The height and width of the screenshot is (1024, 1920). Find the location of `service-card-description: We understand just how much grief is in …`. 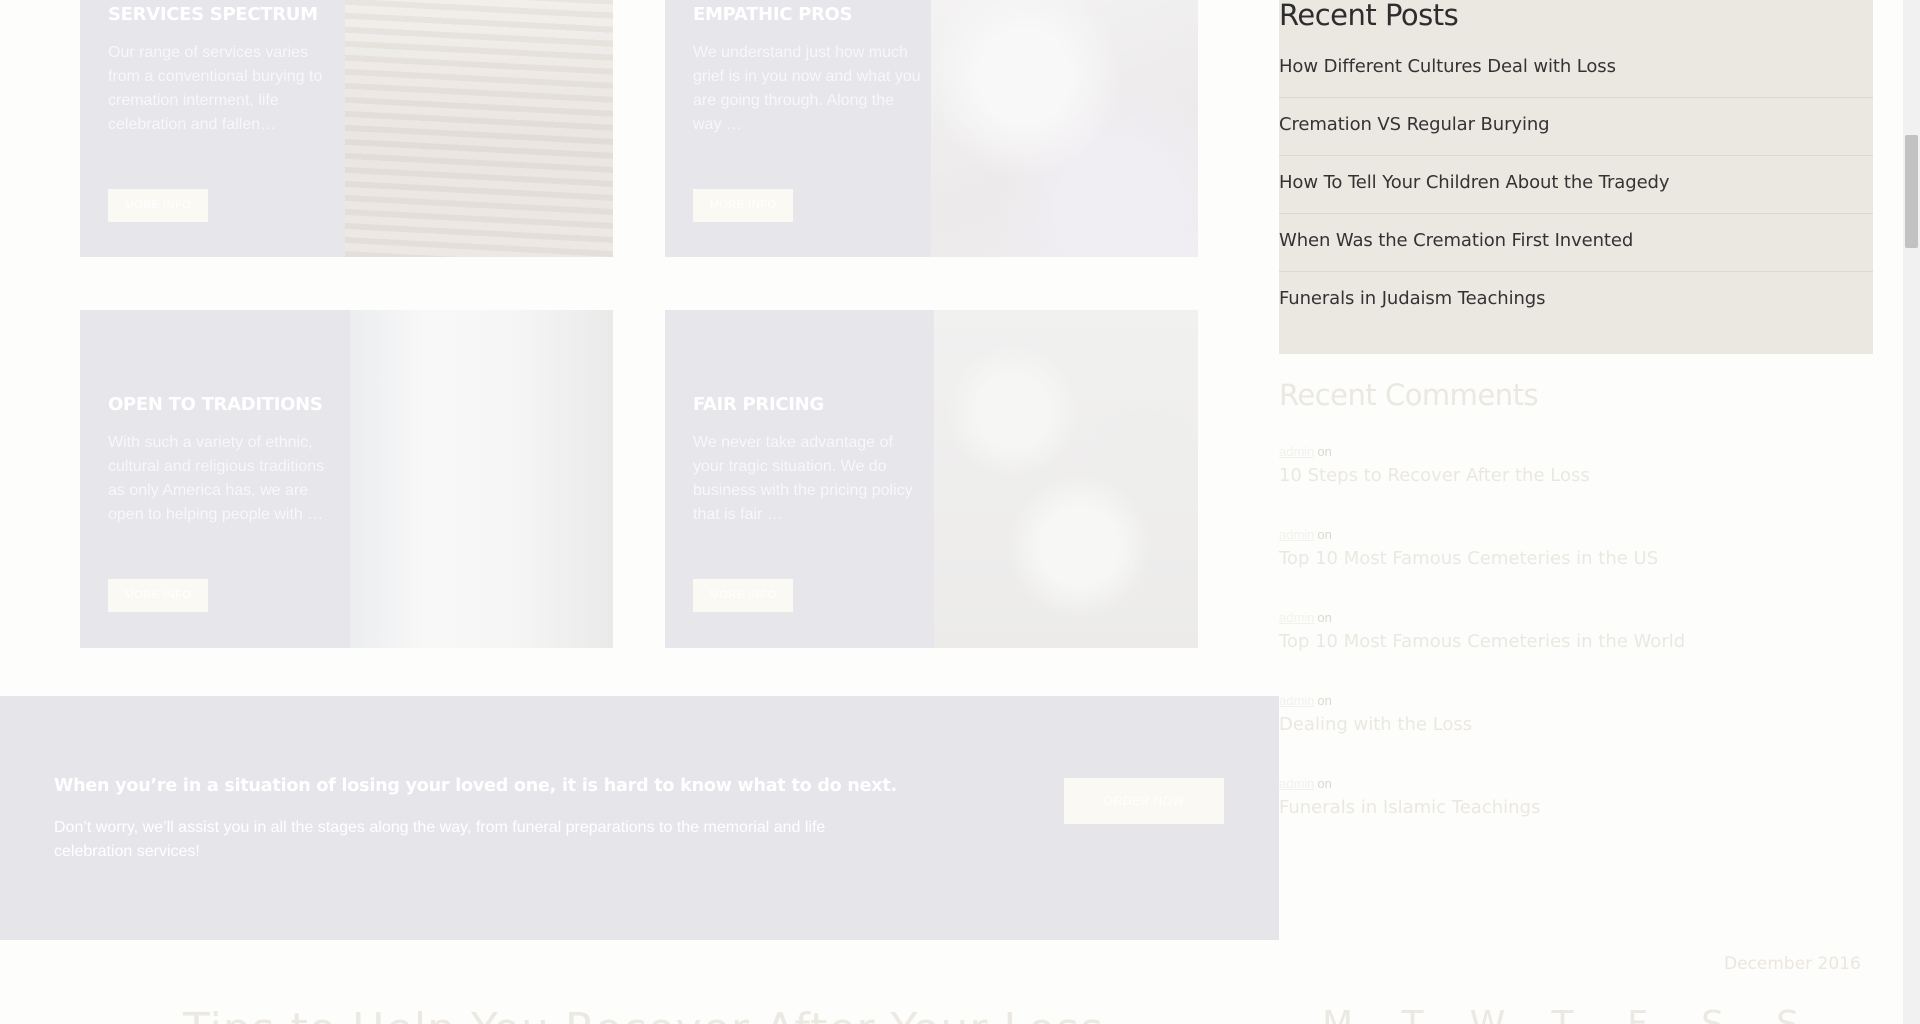

service-card-description: We understand just how much grief is in … is located at coordinates (807, 88).